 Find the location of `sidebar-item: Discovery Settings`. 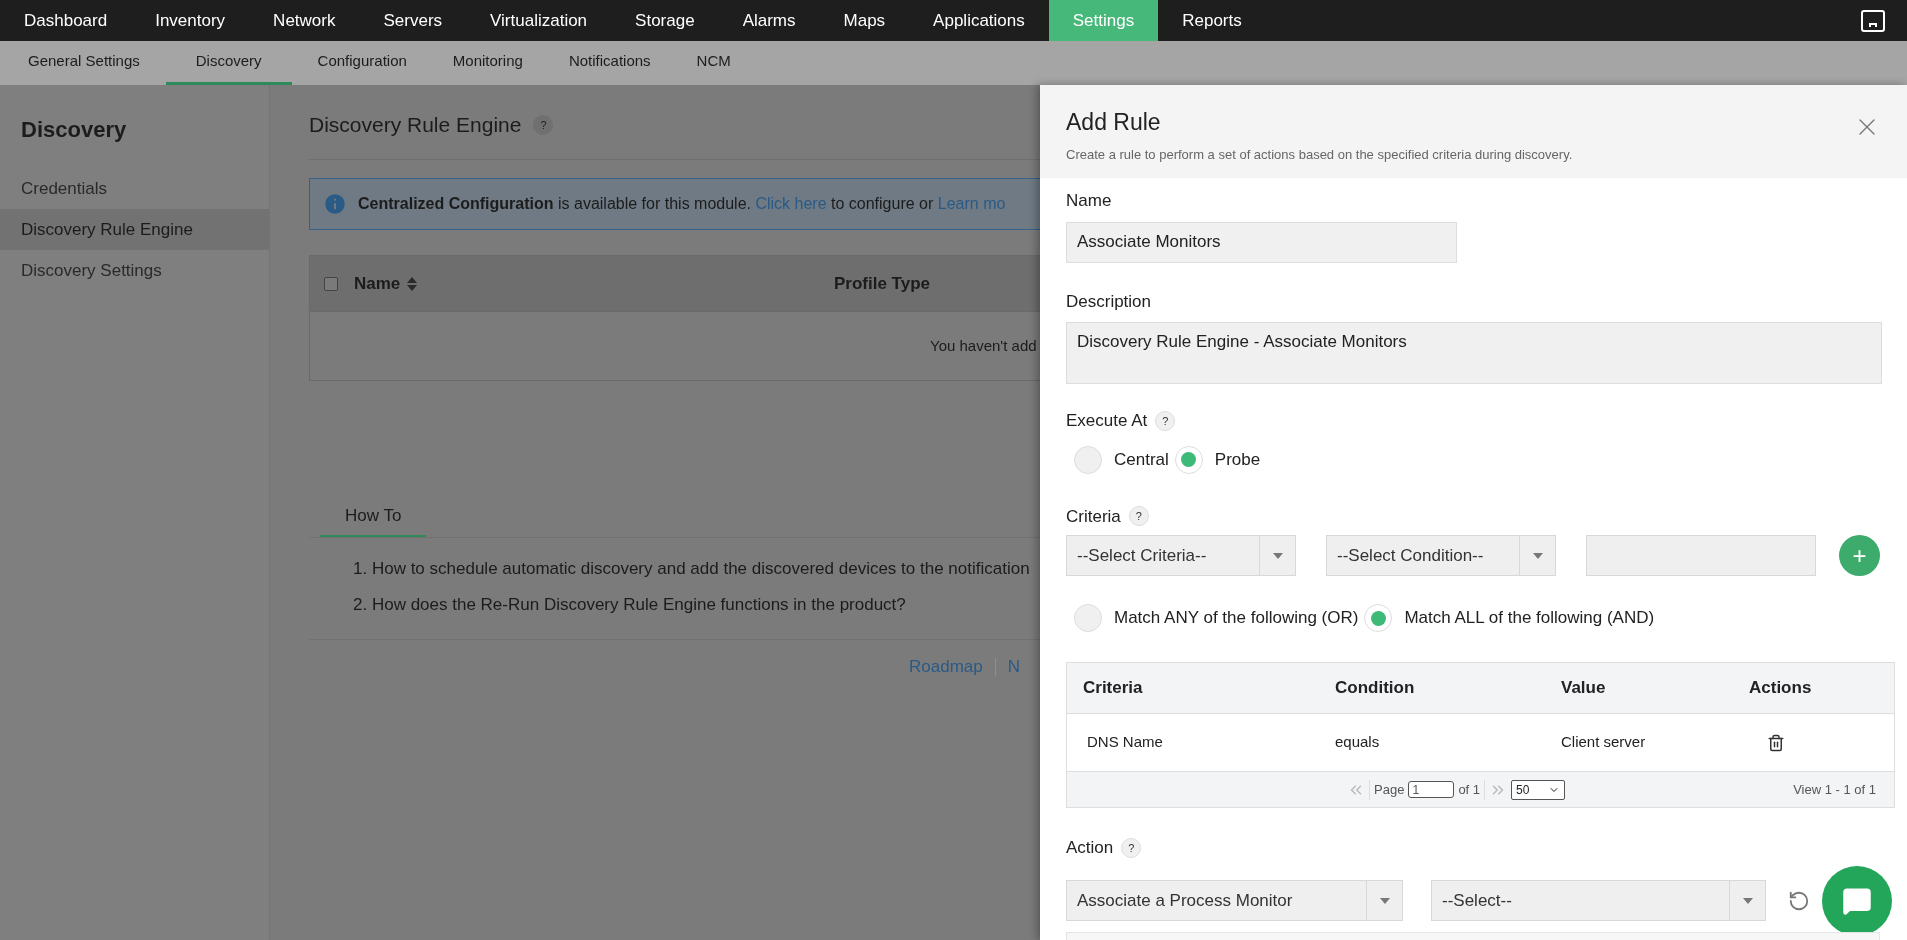

sidebar-item: Discovery Settings is located at coordinates (134, 270).